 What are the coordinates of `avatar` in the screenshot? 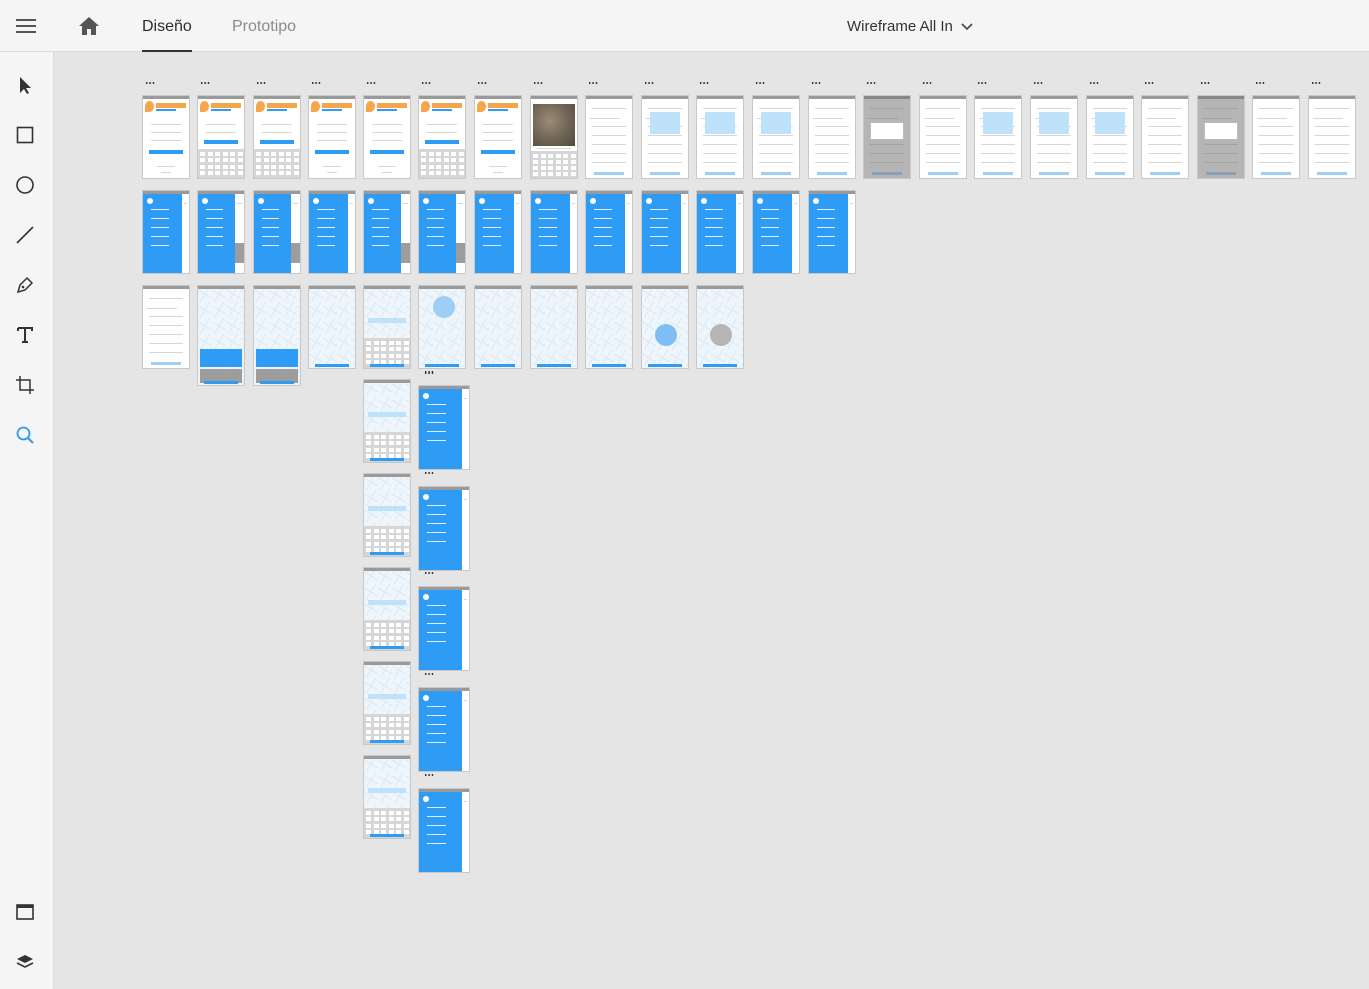 It's located at (261, 201).